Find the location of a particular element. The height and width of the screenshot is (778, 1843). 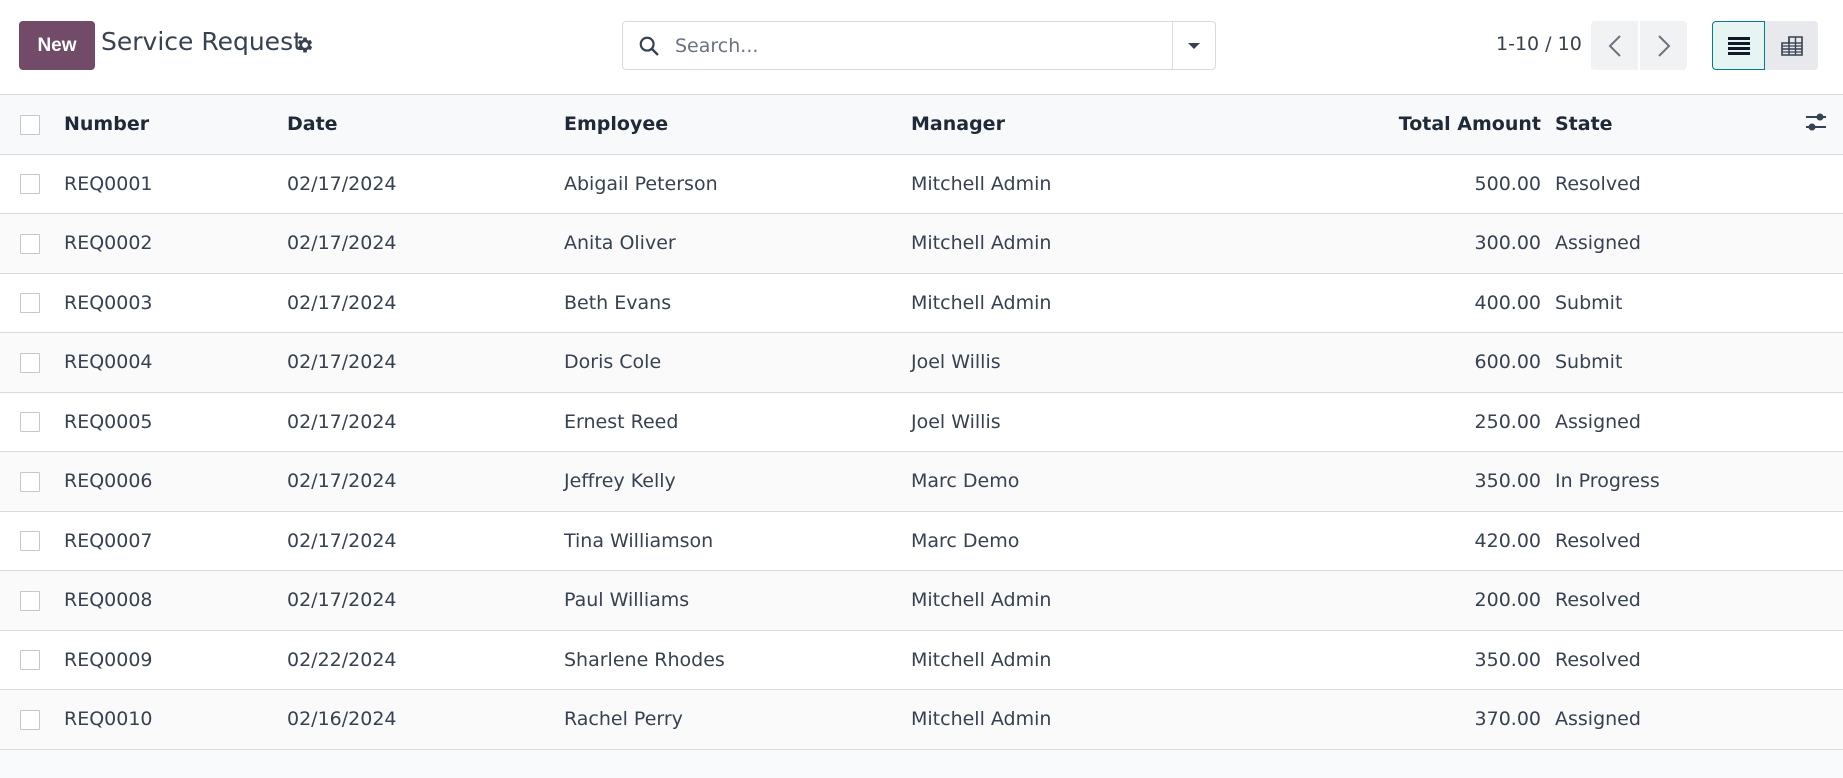

cell-total-amount: 600.00 is located at coordinates (1438, 362).